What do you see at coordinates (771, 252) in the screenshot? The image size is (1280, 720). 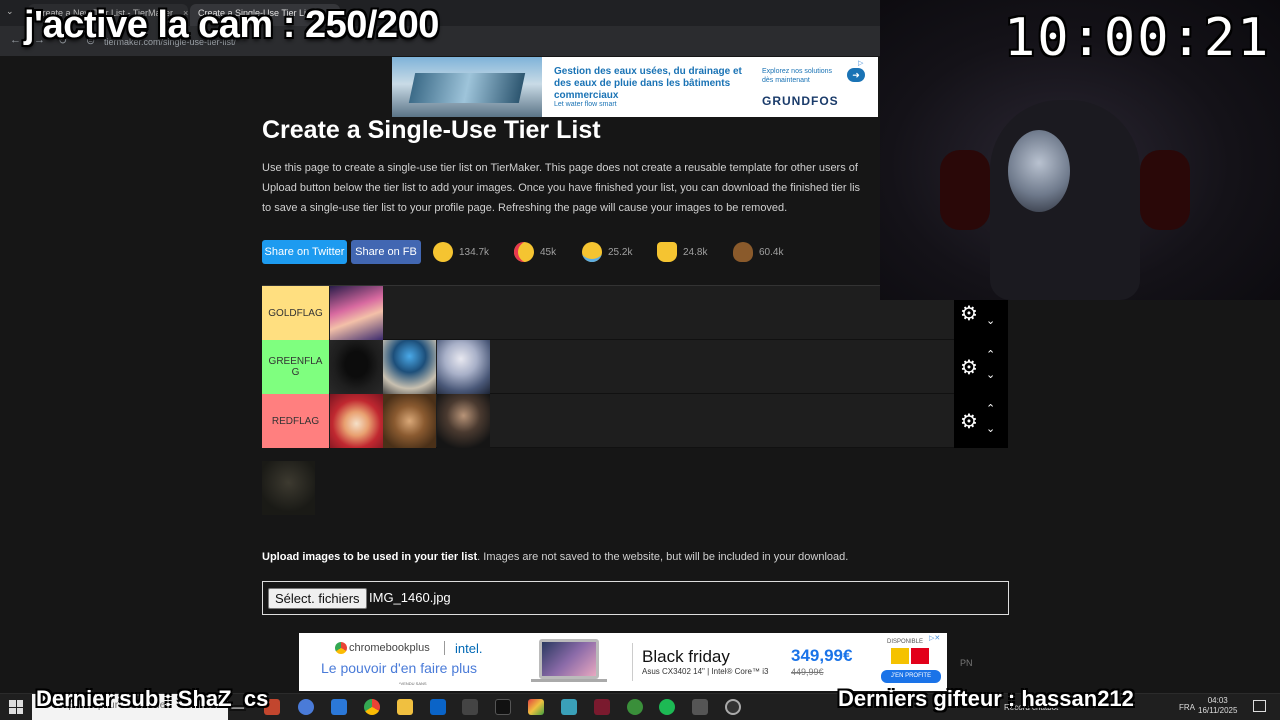 I see `reaction-count: 60.4k` at bounding box center [771, 252].